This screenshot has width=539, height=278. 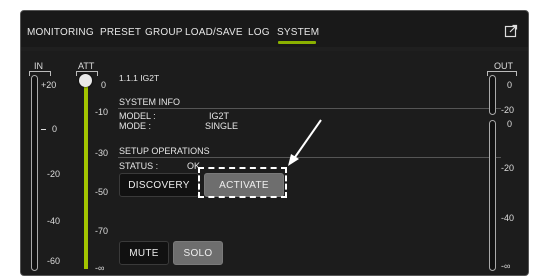 I want to click on att-scale-label: -10, so click(x=102, y=112).